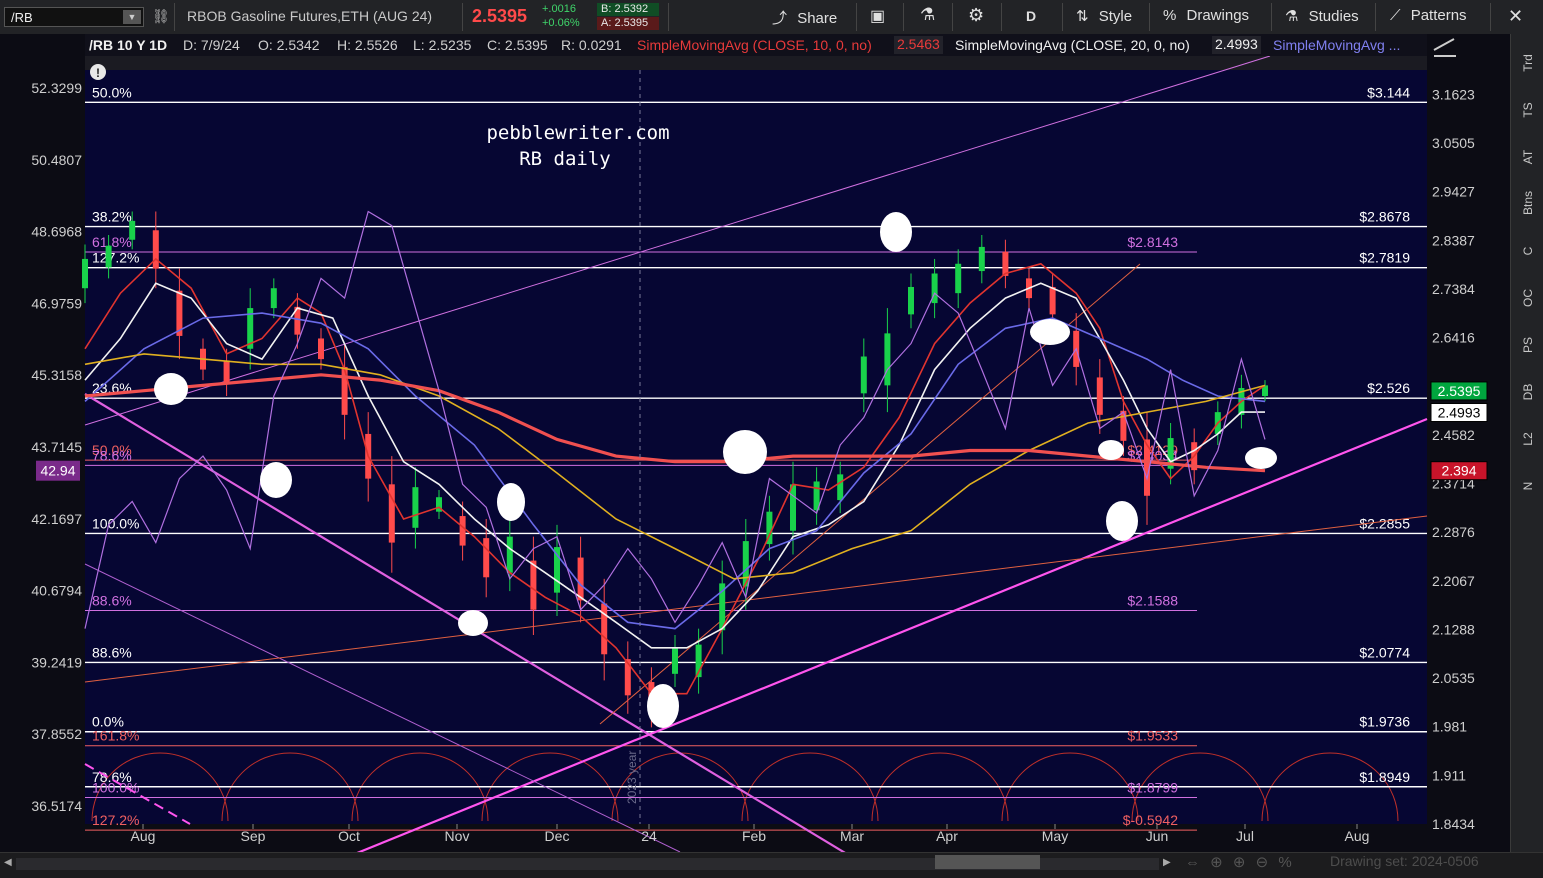  I want to click on level-price-label: $2.0774, so click(1384, 652).